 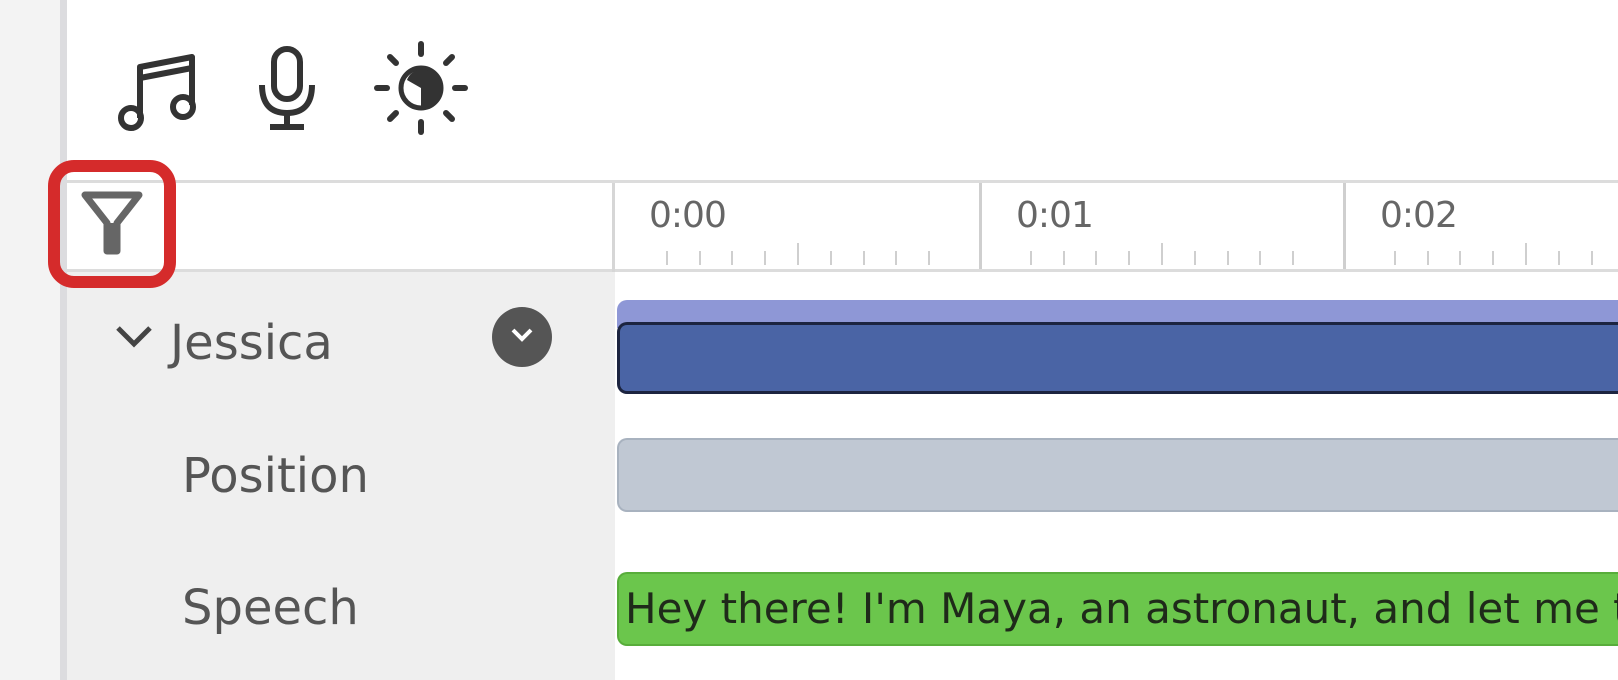 What do you see at coordinates (30, 340) in the screenshot?
I see `left-gutter` at bounding box center [30, 340].